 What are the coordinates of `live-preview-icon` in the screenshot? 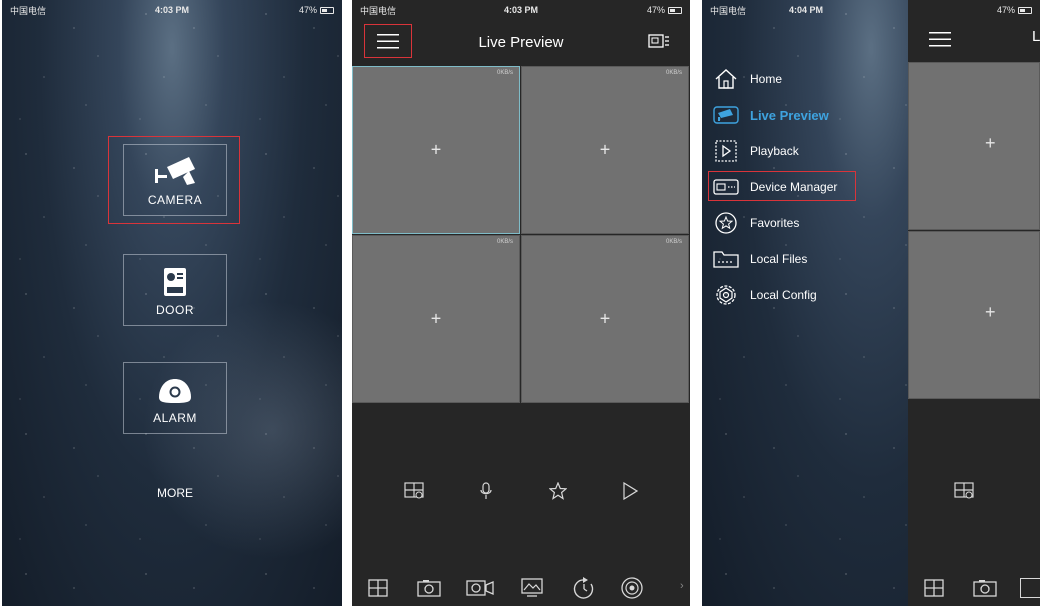 It's located at (726, 115).